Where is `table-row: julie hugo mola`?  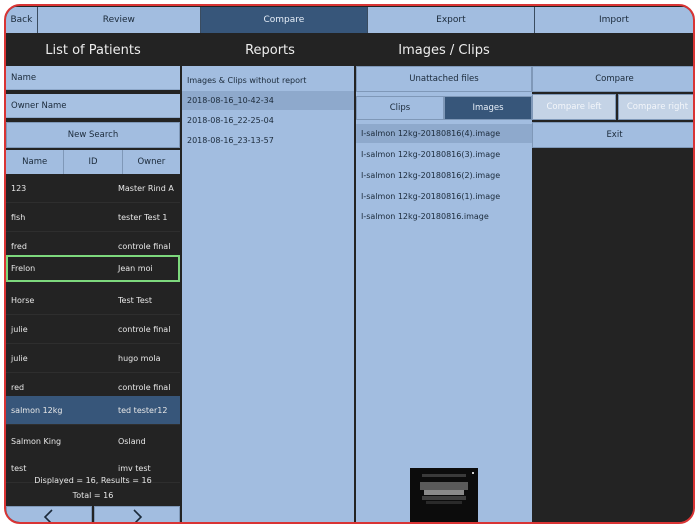
table-row: julie hugo mola is located at coordinates (93, 358).